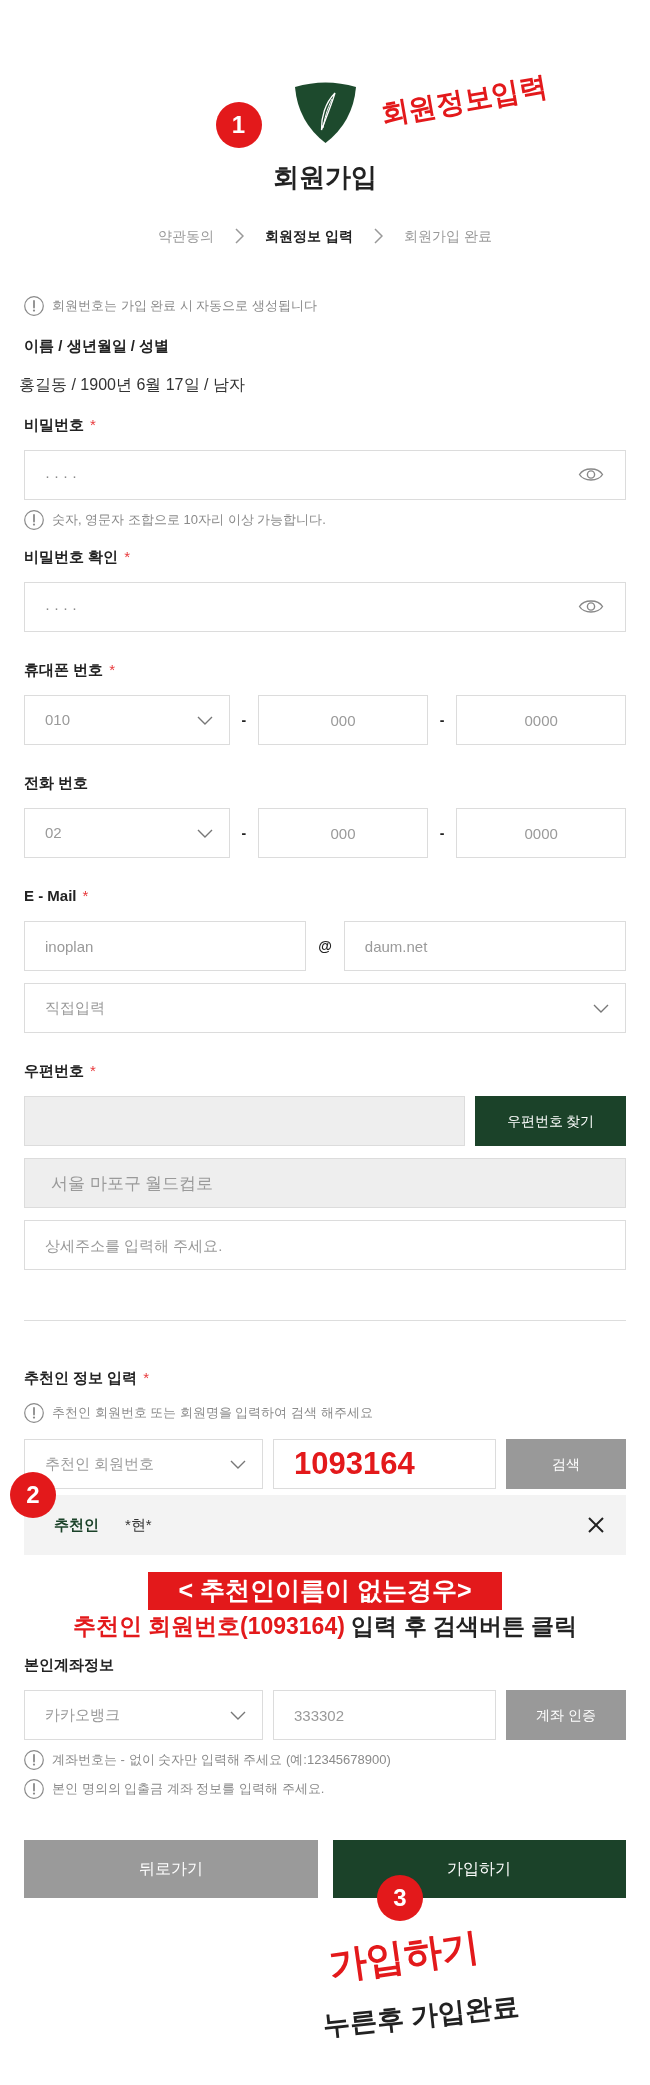 Image resolution: width=650 pixels, height=2085 pixels. I want to click on text-field: 서울 마포구 월드컵로, so click(325, 1183).